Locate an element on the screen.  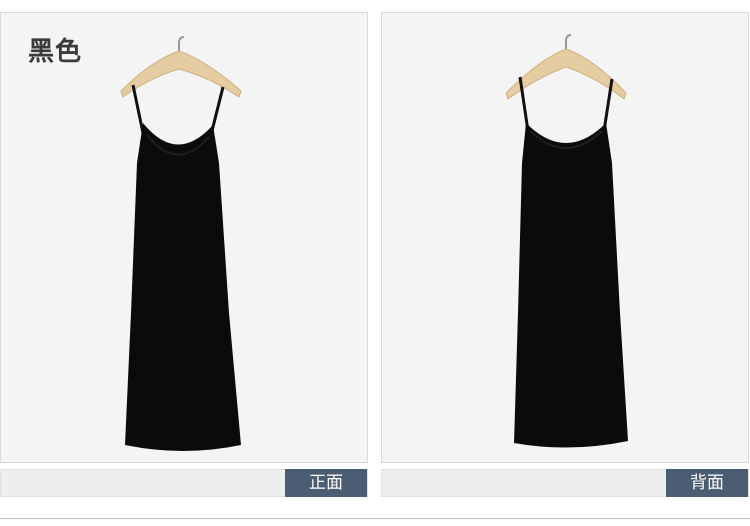
front-view-label: 正面 is located at coordinates (326, 483).